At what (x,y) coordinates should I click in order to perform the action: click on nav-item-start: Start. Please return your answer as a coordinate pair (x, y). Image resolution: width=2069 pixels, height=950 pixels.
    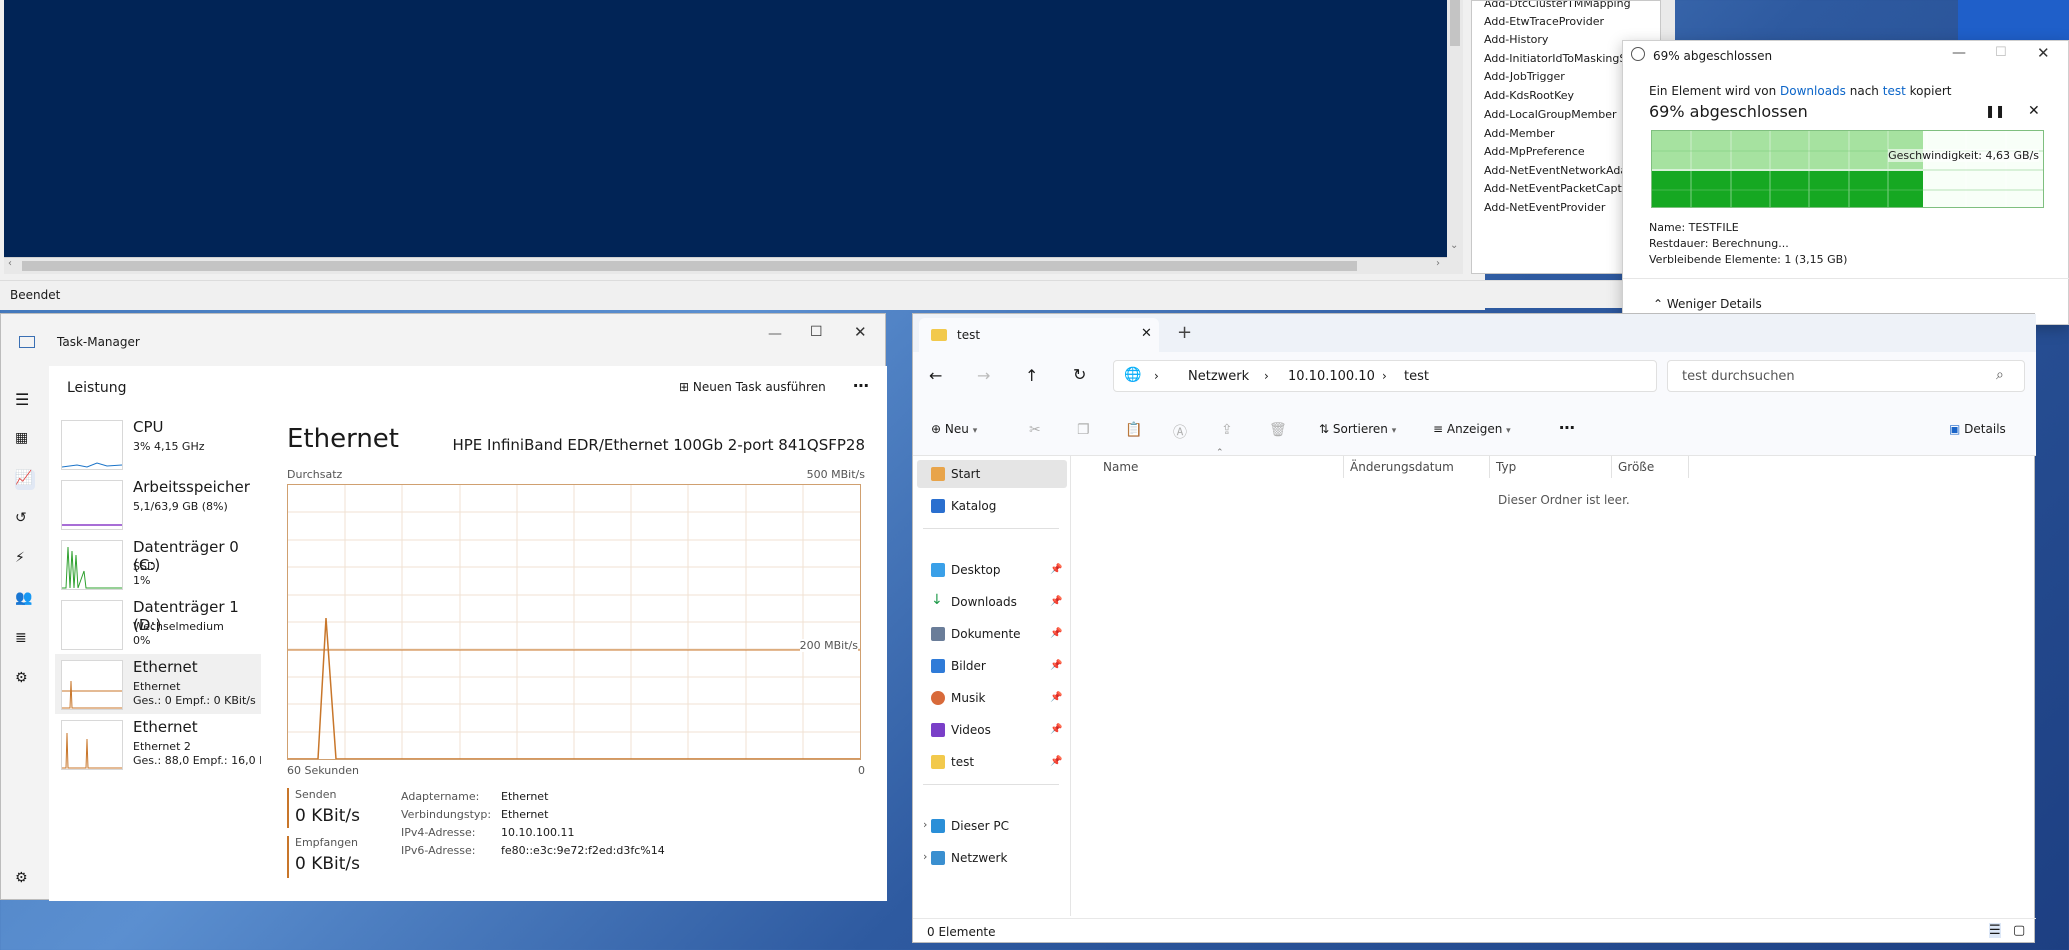
    Looking at the image, I should click on (992, 474).